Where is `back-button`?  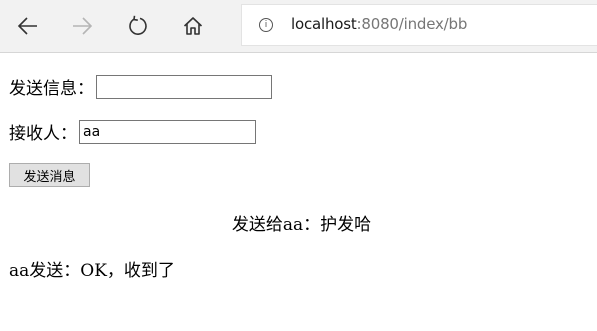
back-button is located at coordinates (28, 26).